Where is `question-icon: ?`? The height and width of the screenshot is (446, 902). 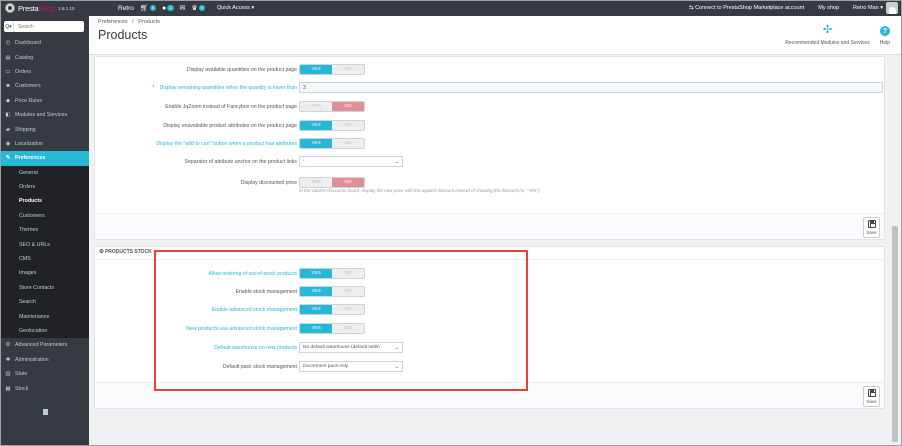
question-icon: ? is located at coordinates (884, 31).